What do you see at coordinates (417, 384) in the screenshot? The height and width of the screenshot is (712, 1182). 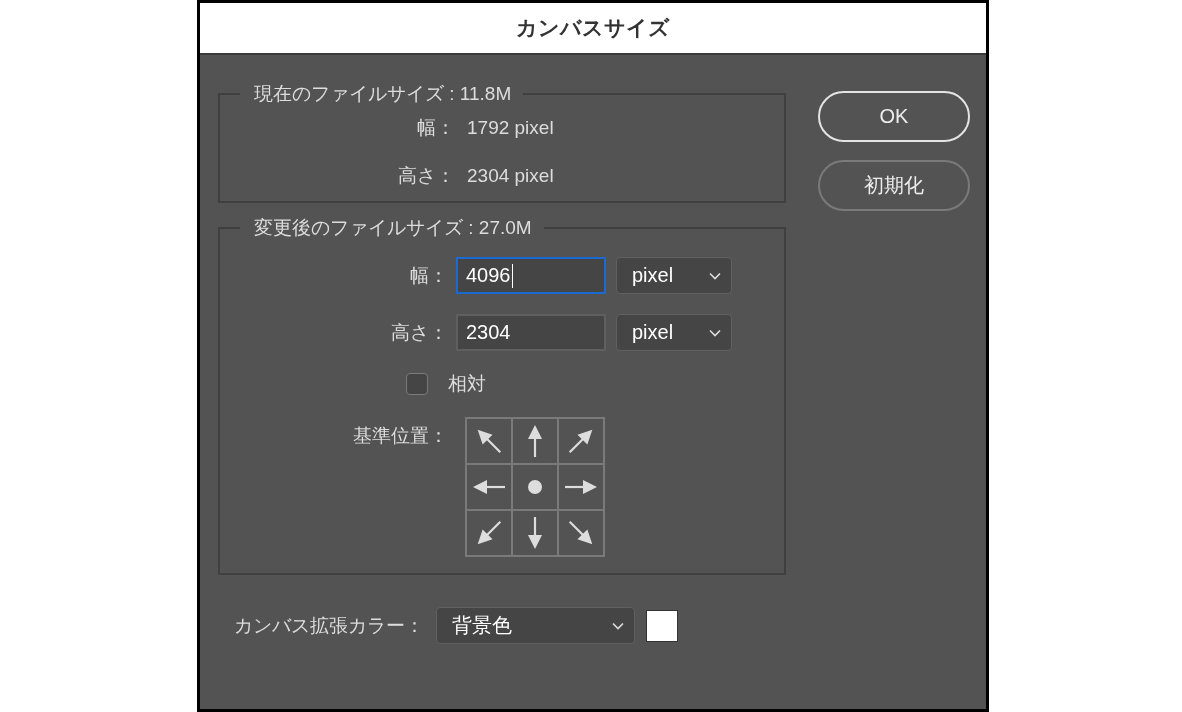 I see `checkbox` at bounding box center [417, 384].